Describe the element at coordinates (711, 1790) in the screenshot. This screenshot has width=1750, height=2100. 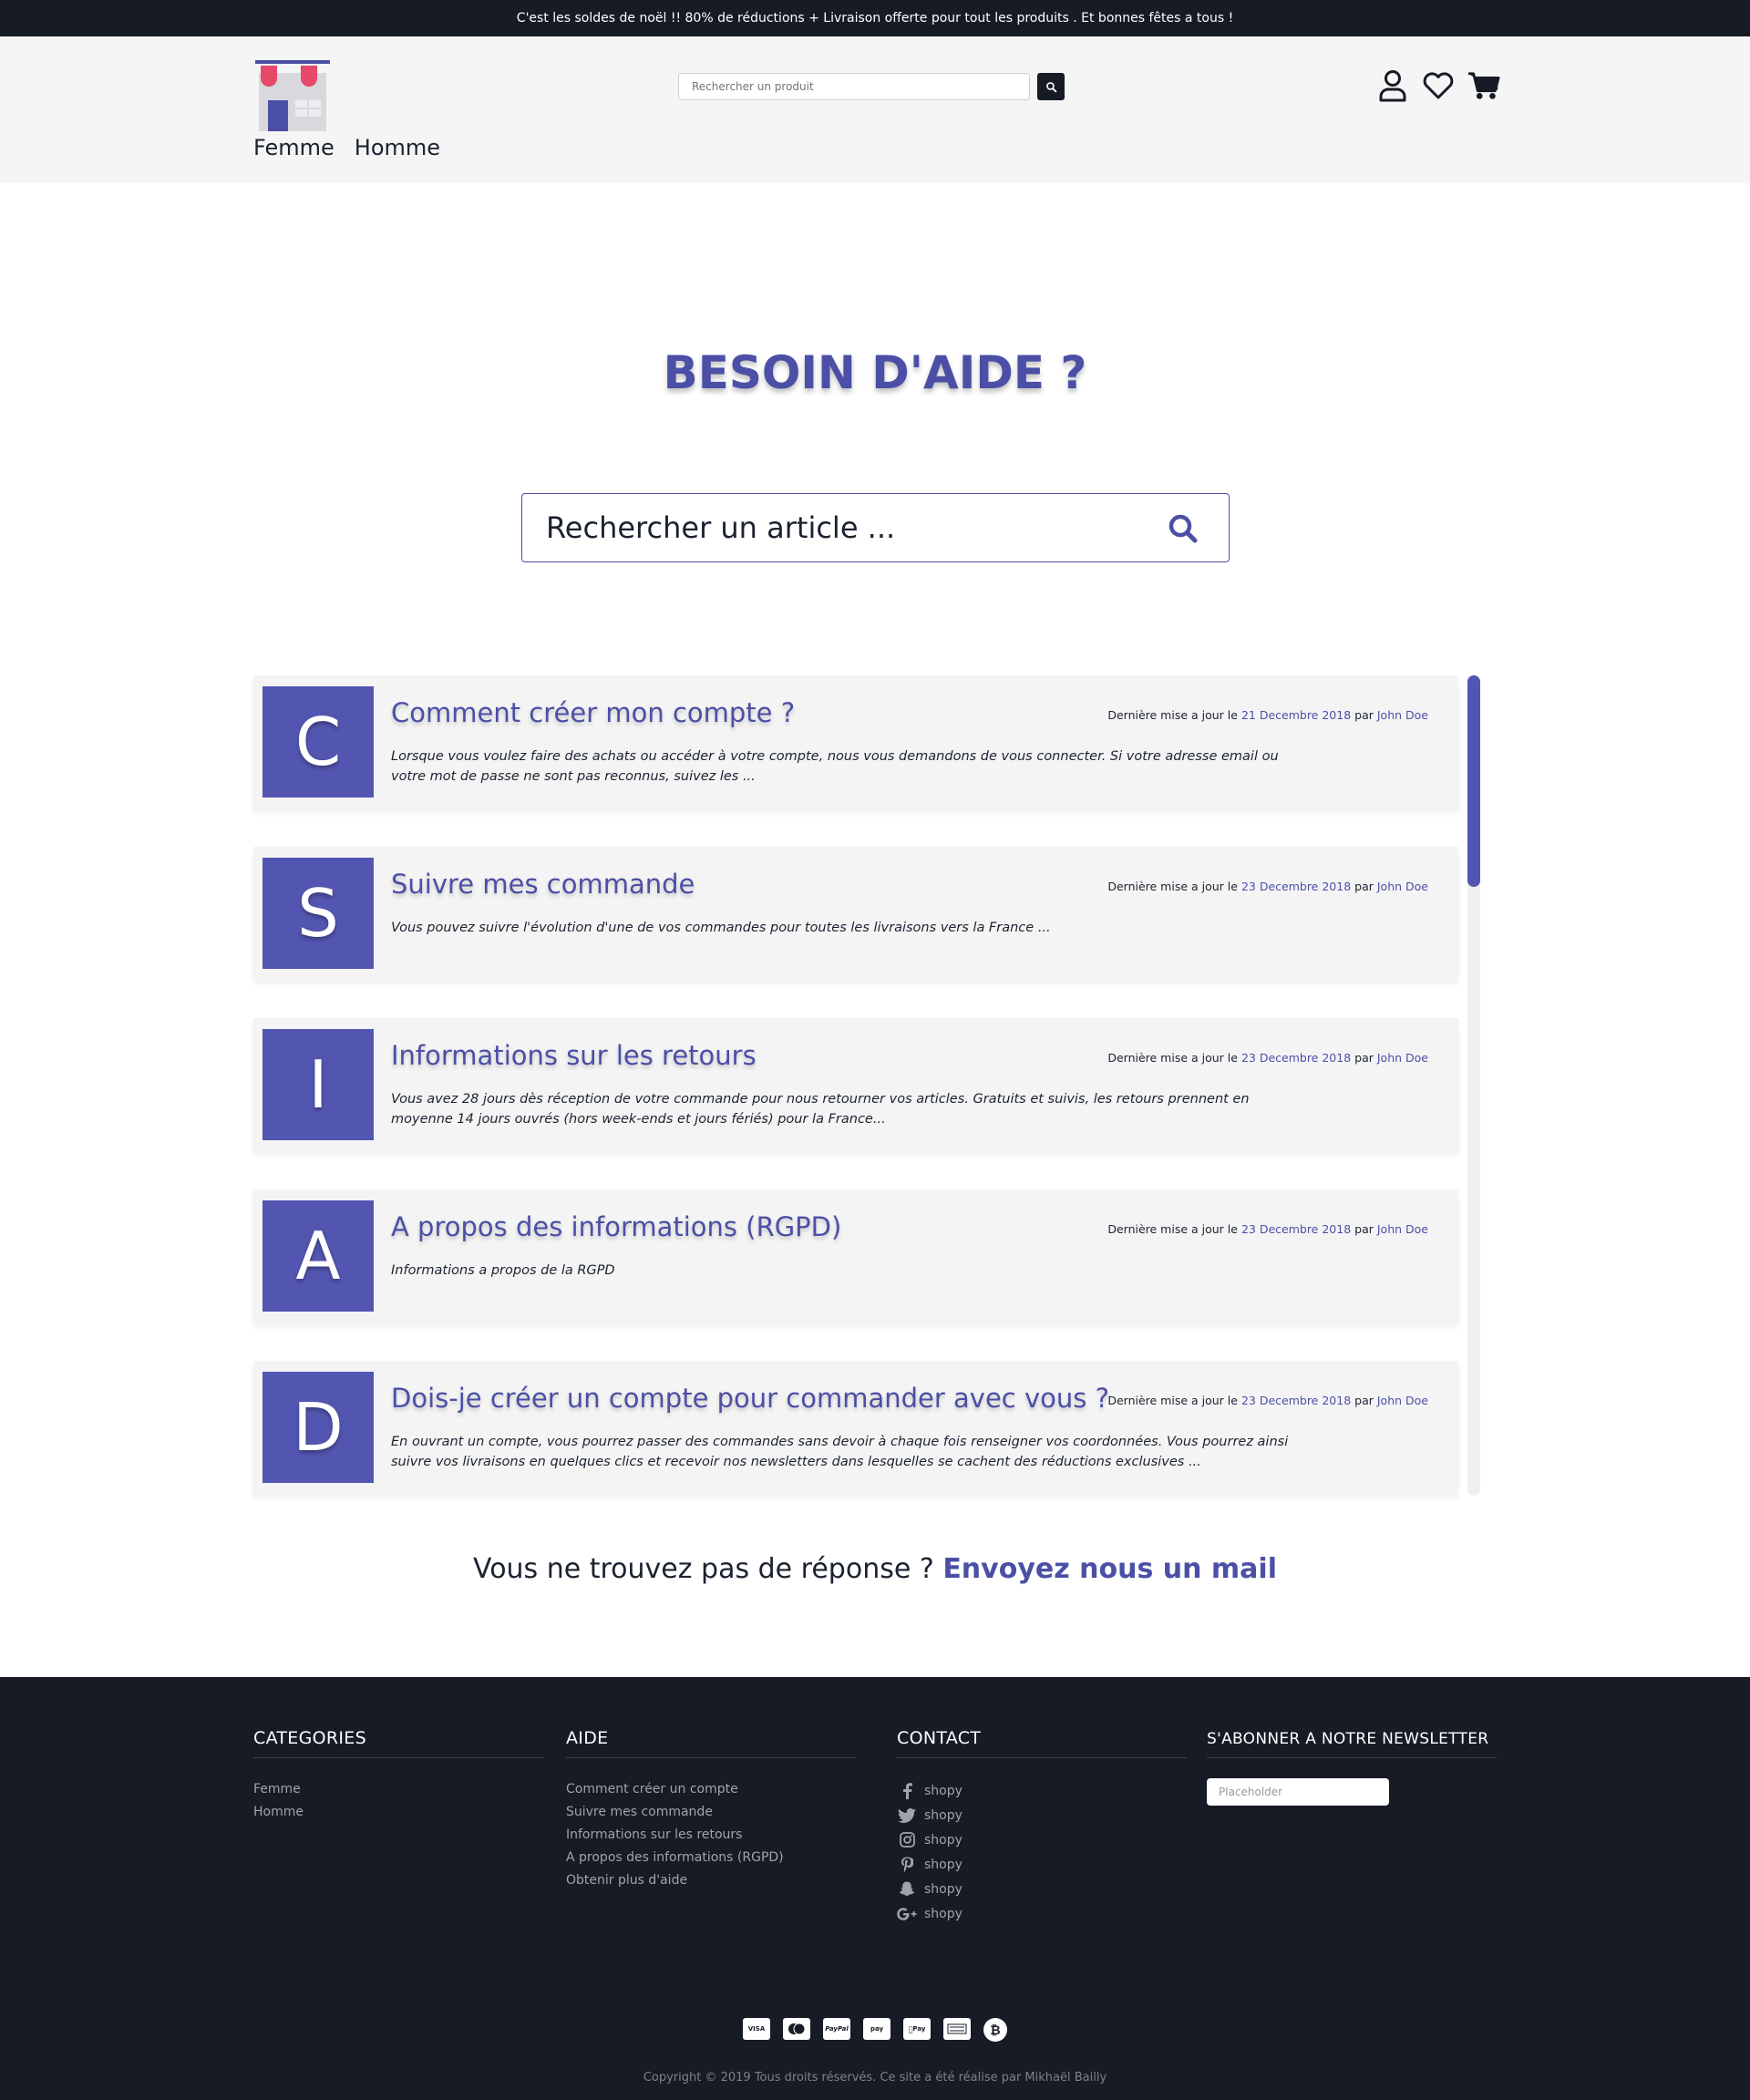
I see `footer-link-create-account: Comment créer un compte` at that location.